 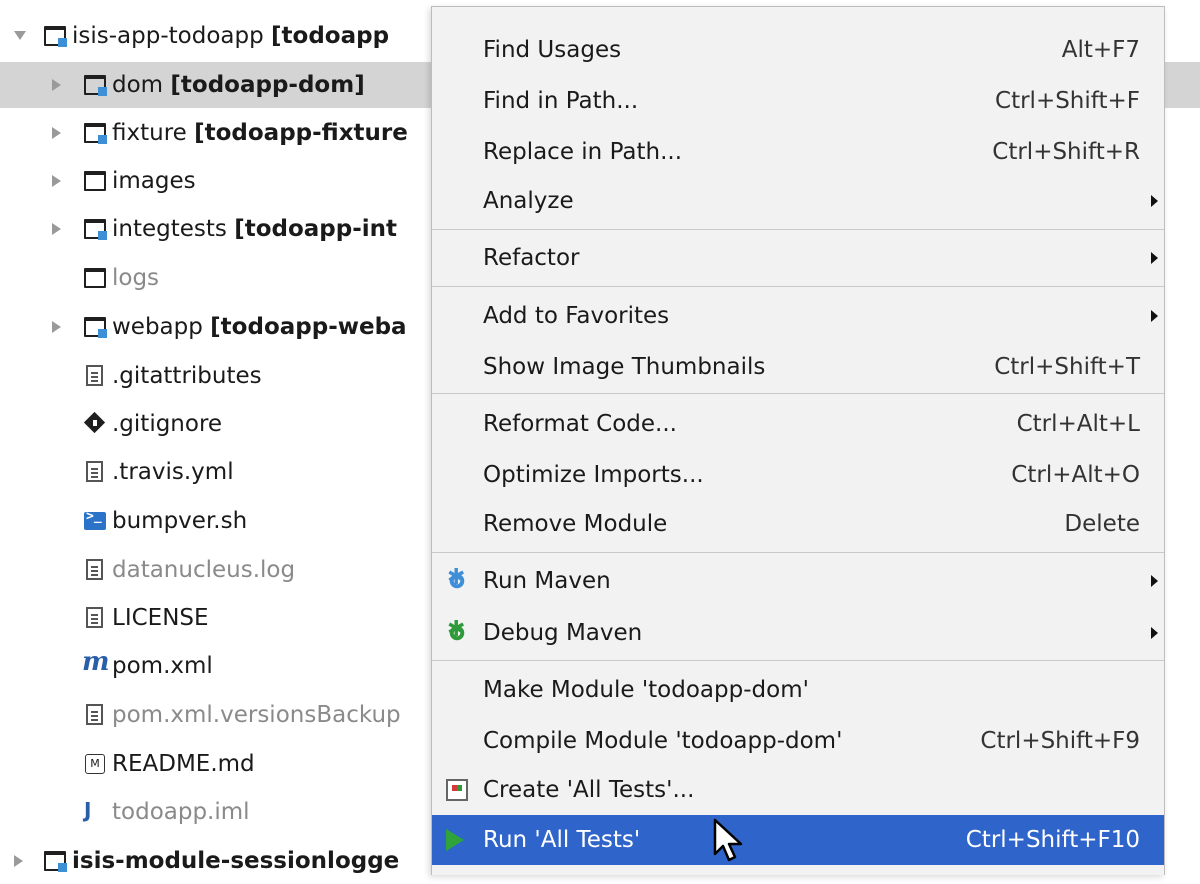 What do you see at coordinates (157, 327) in the screenshot?
I see `tree-node-name: webapp` at bounding box center [157, 327].